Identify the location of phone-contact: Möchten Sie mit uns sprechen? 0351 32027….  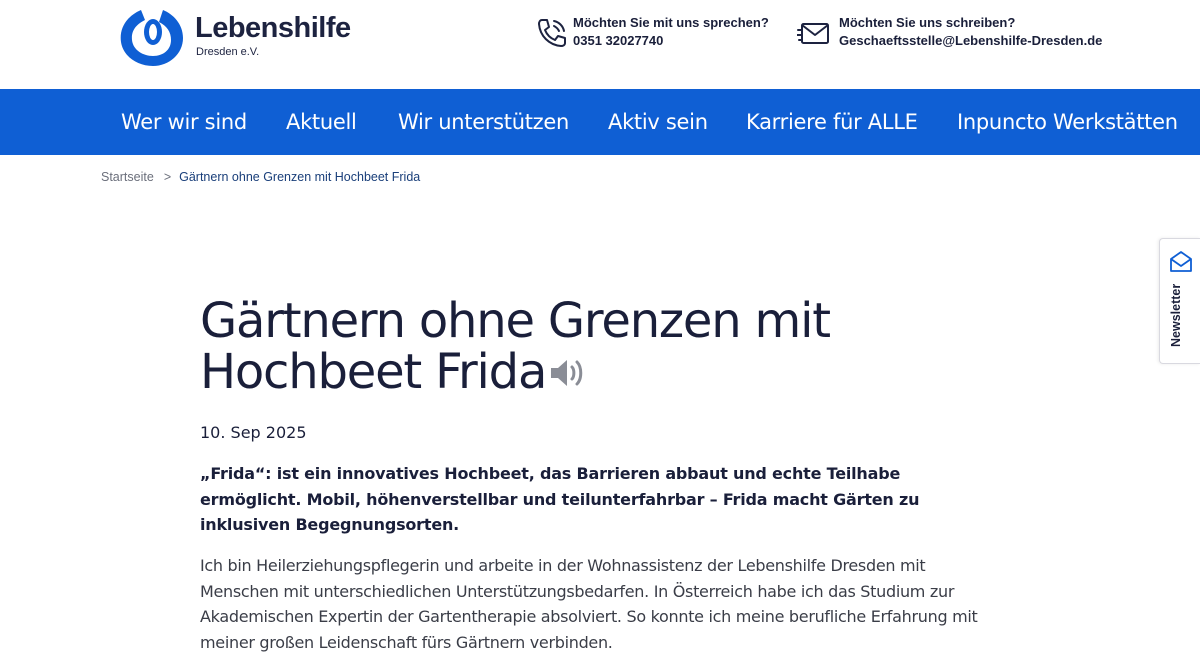
(655, 34).